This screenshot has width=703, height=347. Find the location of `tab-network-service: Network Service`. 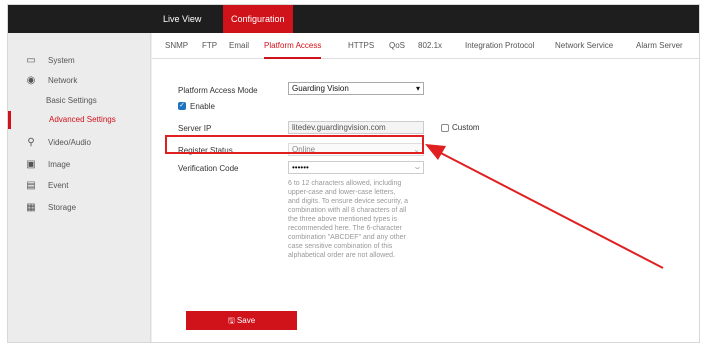

tab-network-service: Network Service is located at coordinates (584, 46).